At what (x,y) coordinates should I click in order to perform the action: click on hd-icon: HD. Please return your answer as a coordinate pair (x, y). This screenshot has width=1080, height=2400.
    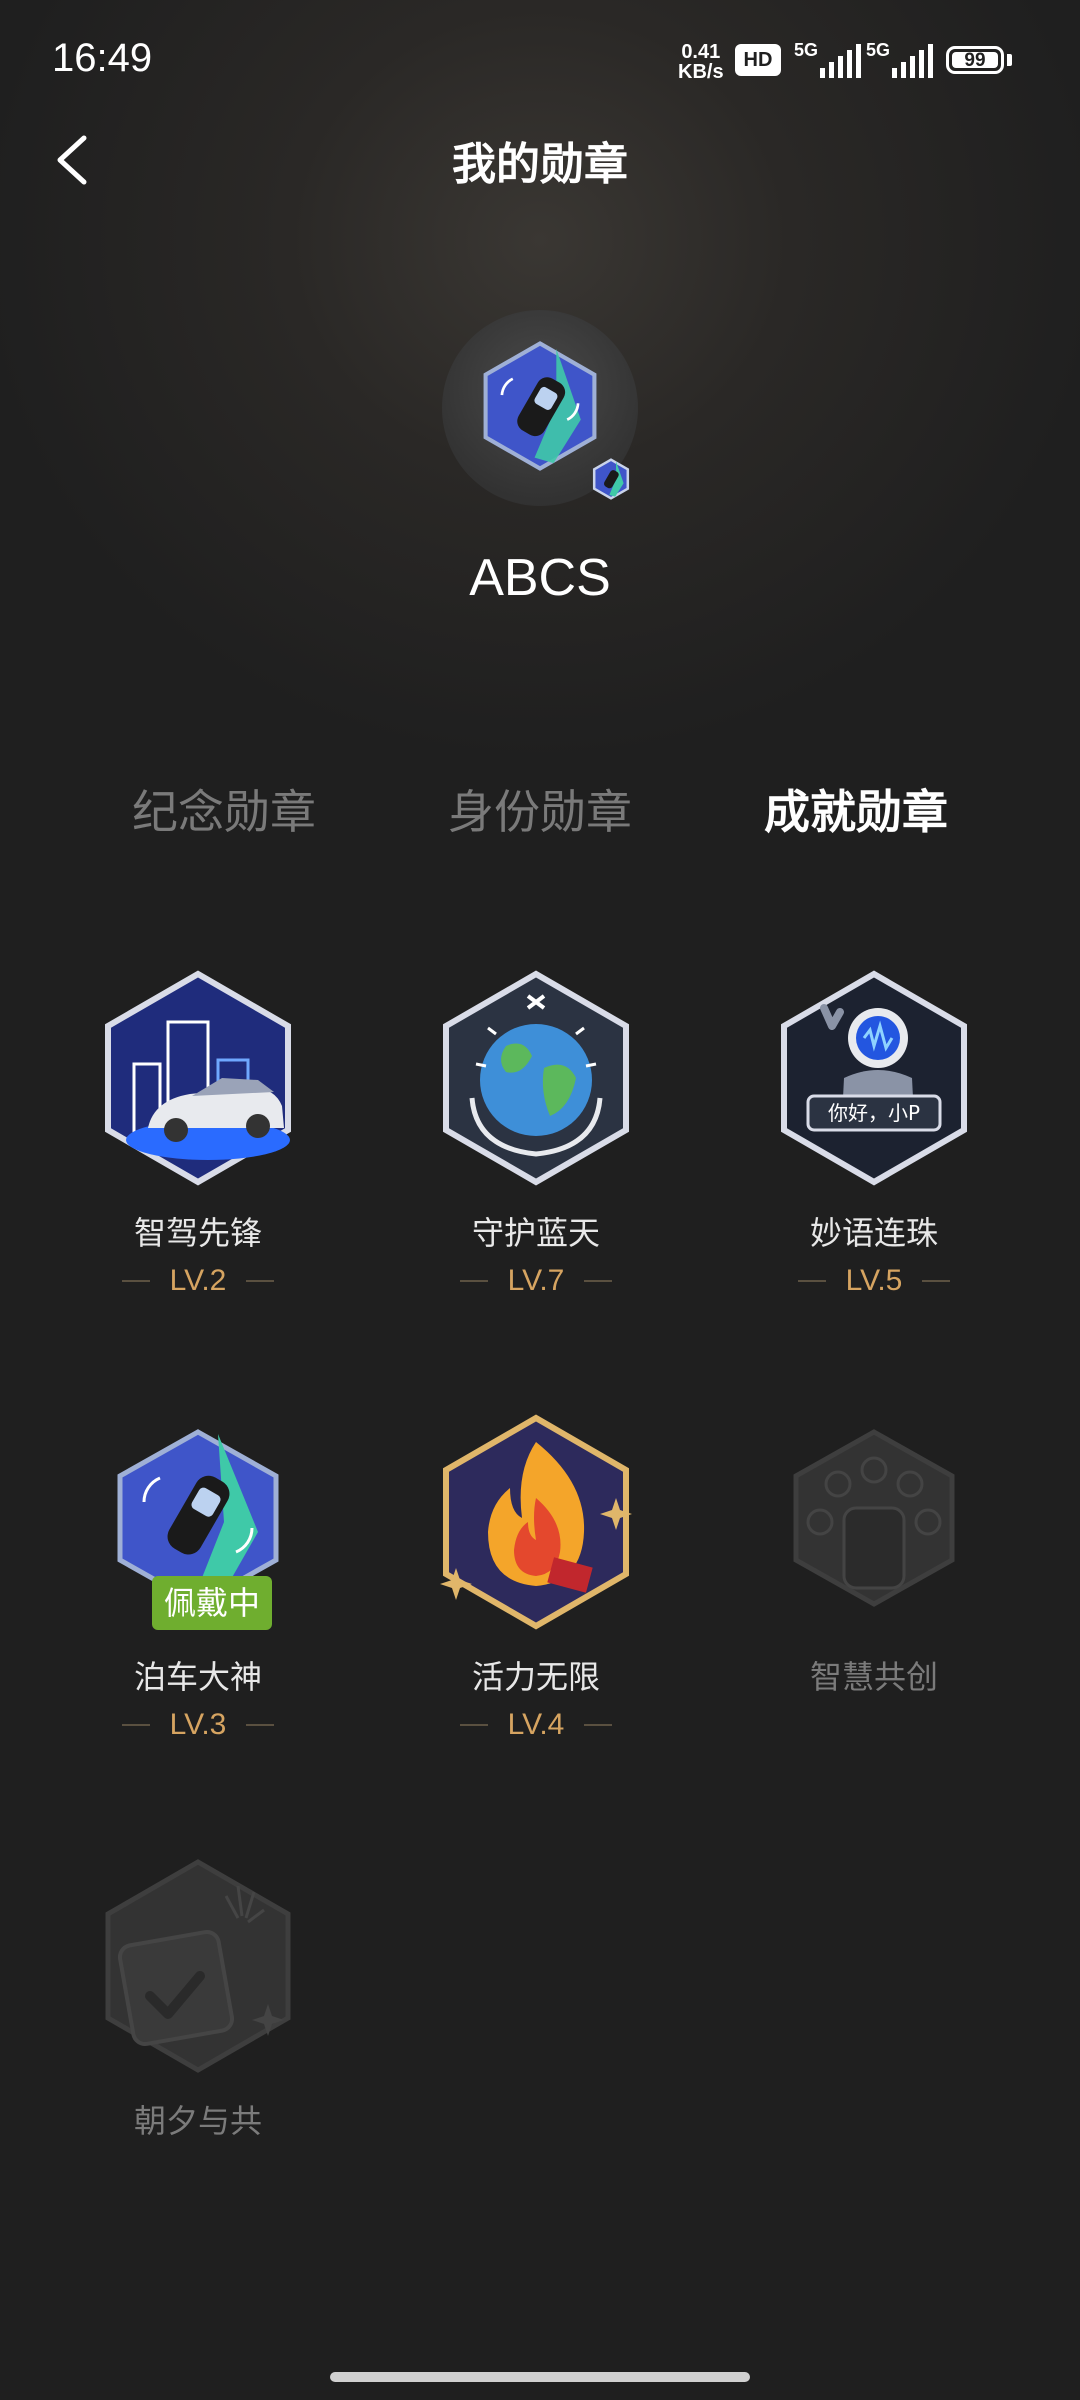
    Looking at the image, I should click on (758, 60).